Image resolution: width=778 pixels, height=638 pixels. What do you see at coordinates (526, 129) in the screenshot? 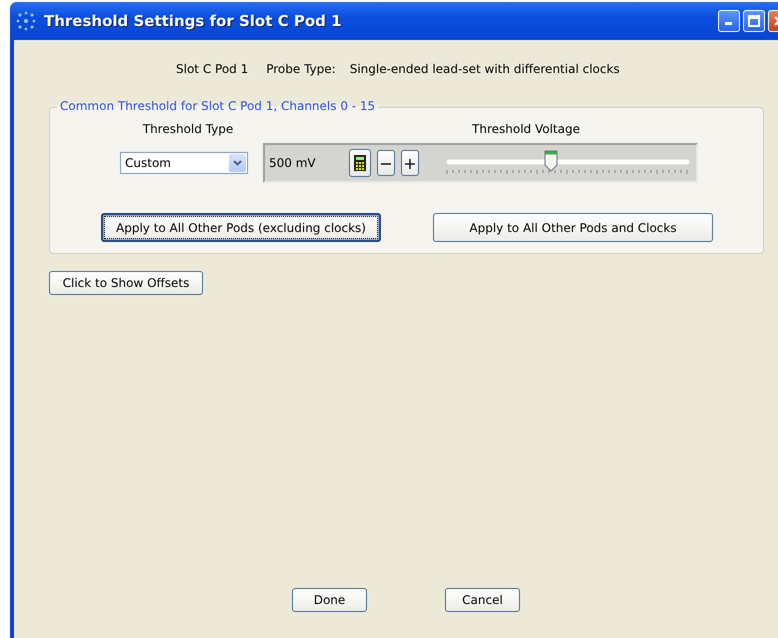
I see `threshold-voltage-heading: Threshold Voltage` at bounding box center [526, 129].